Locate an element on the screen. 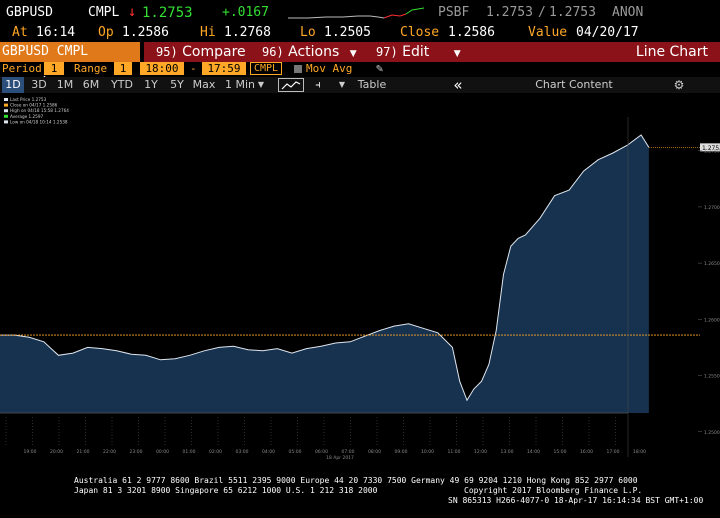 Image resolution: width=720 pixels, height=518 pixels. close-value: 1.2586 is located at coordinates (471, 32).